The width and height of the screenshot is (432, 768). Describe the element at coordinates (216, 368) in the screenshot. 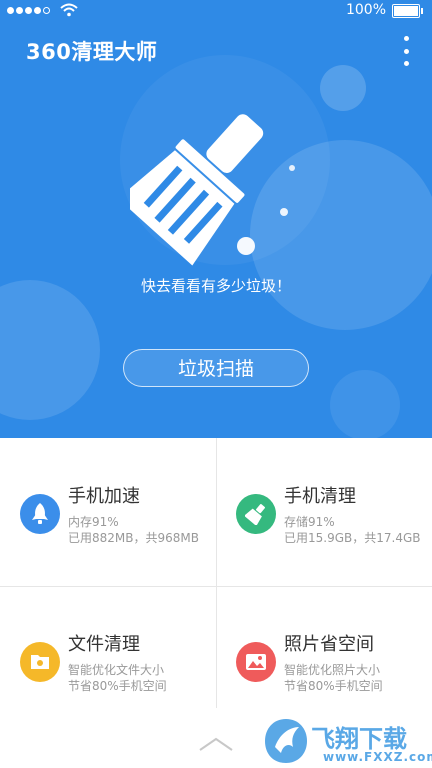

I see `junk-scan-button: 垃圾扫描` at that location.